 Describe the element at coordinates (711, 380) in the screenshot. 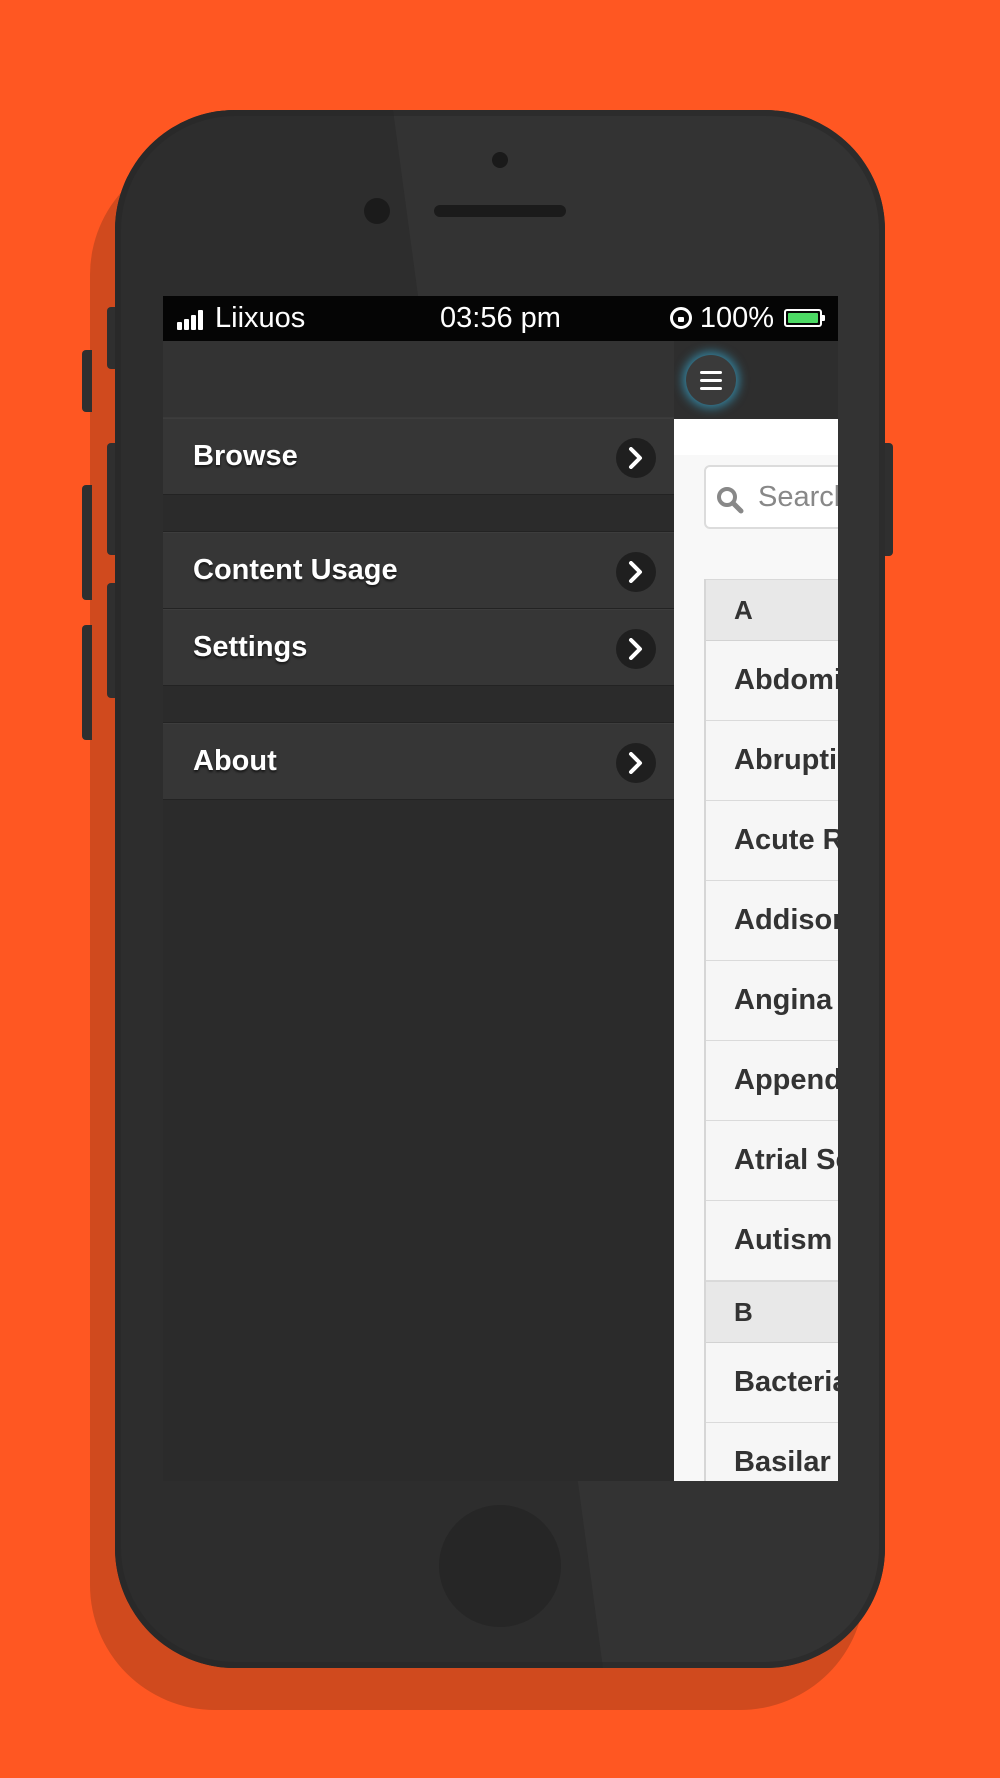

I see `hamburger-icon` at that location.